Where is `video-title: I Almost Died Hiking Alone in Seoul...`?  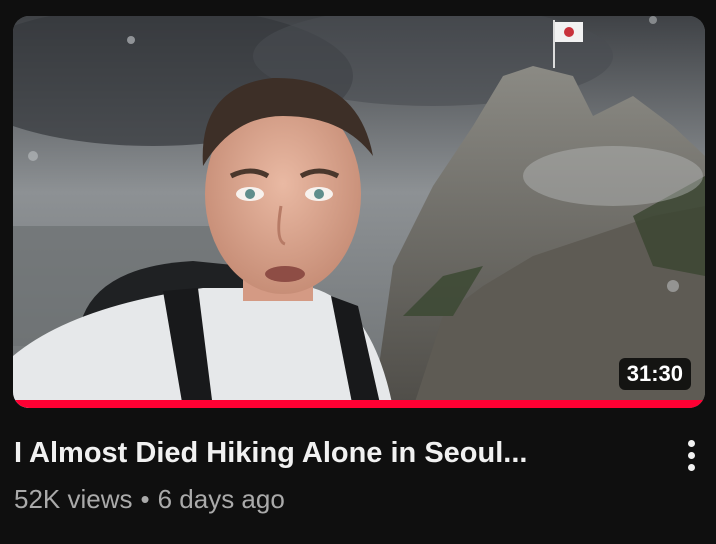
video-title: I Almost Died Hiking Alone in Seoul... is located at coordinates (324, 453).